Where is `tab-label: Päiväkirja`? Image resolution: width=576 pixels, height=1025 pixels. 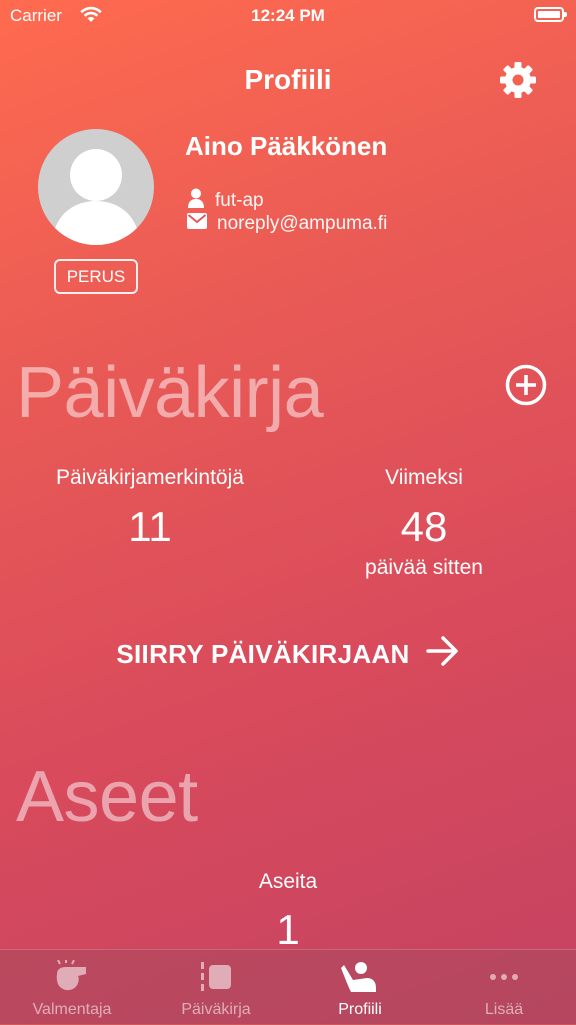 tab-label: Päiväkirja is located at coordinates (216, 1009).